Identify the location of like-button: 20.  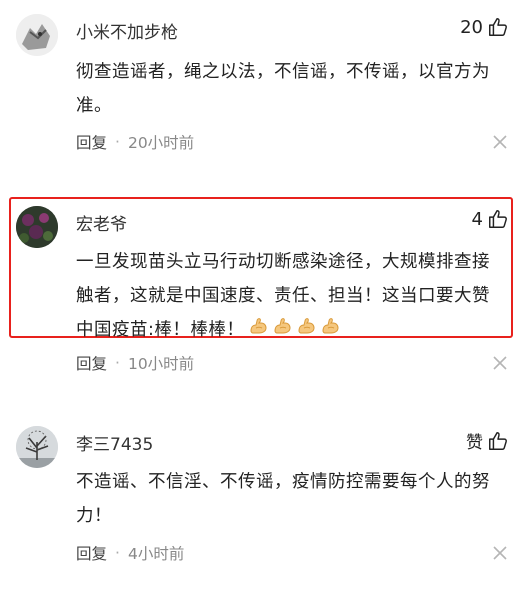
(484, 27).